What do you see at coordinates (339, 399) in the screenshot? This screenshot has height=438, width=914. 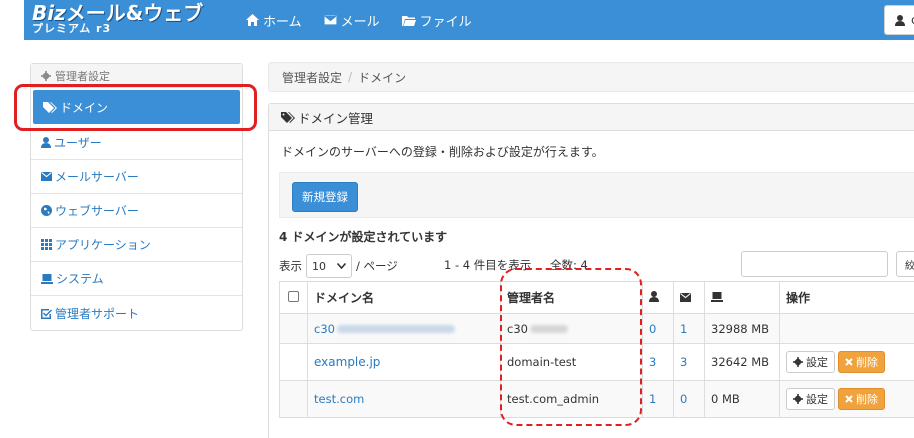 I see `domain-link: test.com` at bounding box center [339, 399].